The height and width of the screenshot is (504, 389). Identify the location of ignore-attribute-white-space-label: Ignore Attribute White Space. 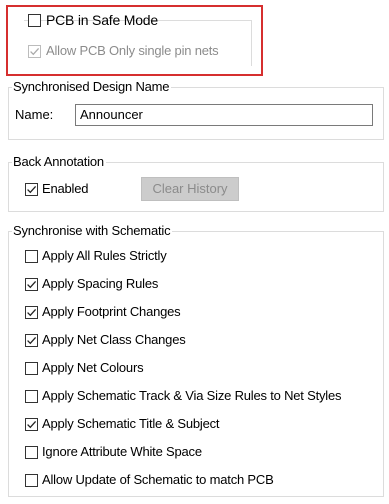
(122, 451).